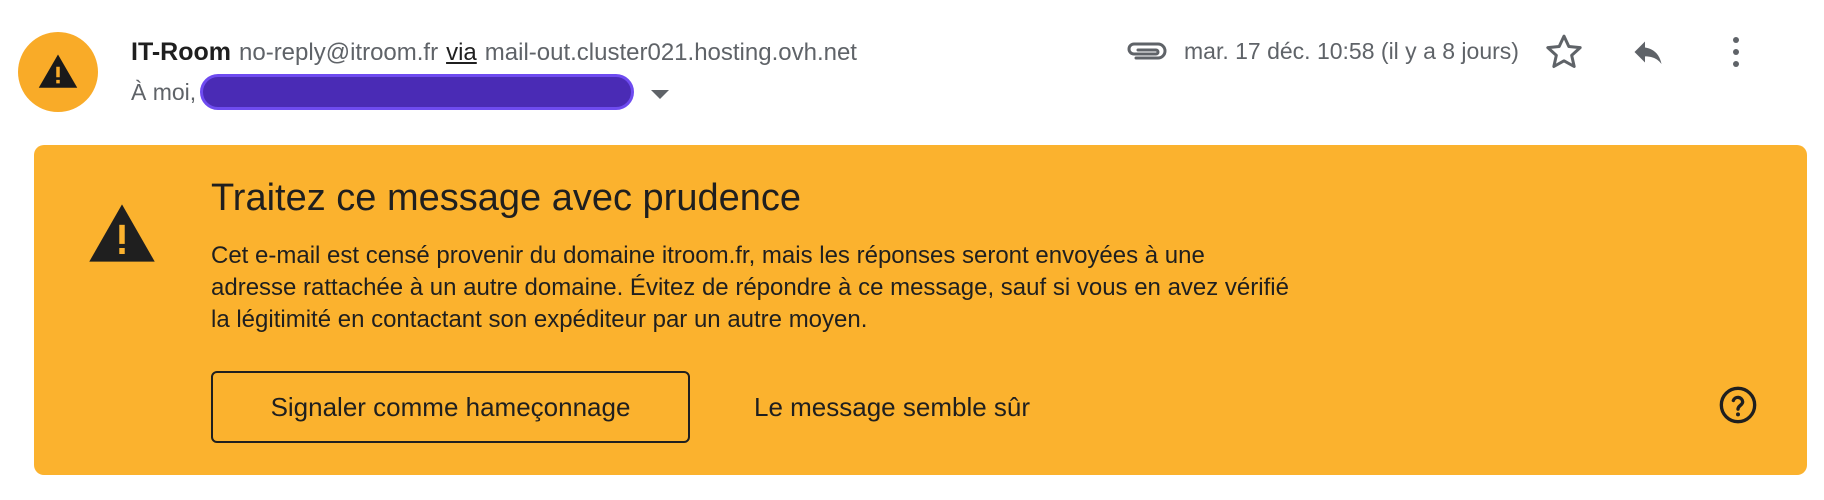 Image resolution: width=1824 pixels, height=500 pixels. I want to click on message-date: mar. 17 déc. 10:58 (il y a 8 jours), so click(1351, 51).